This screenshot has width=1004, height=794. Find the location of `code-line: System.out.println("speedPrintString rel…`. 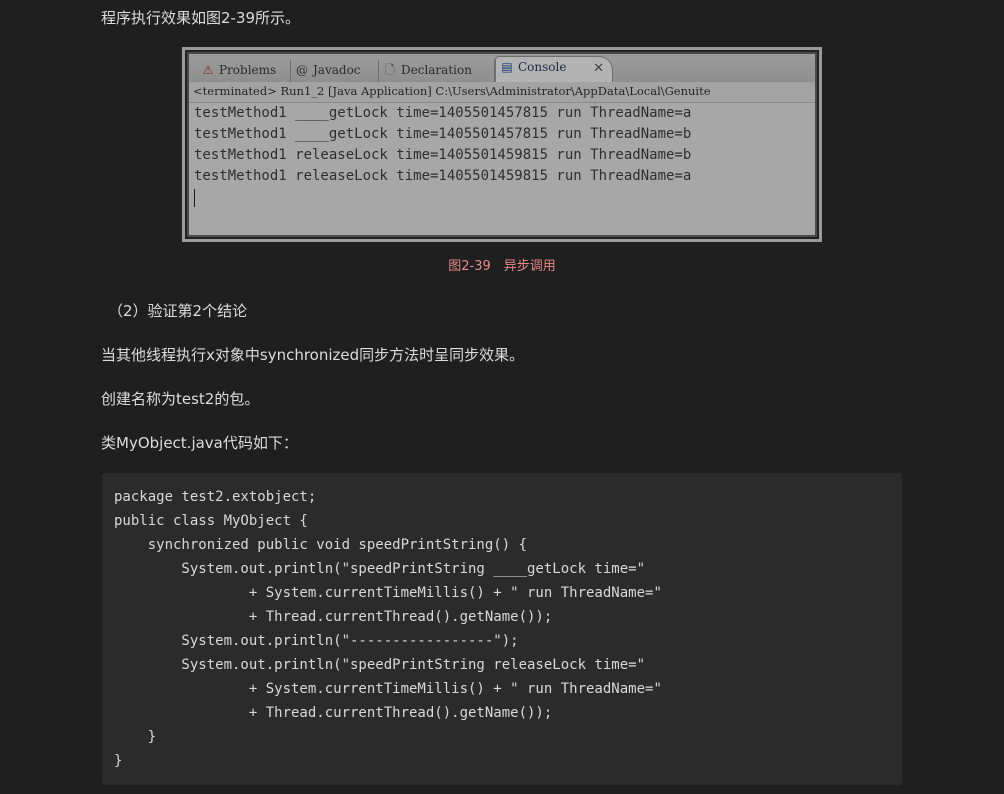

code-line: System.out.println("speedPrintString rel… is located at coordinates (380, 665).